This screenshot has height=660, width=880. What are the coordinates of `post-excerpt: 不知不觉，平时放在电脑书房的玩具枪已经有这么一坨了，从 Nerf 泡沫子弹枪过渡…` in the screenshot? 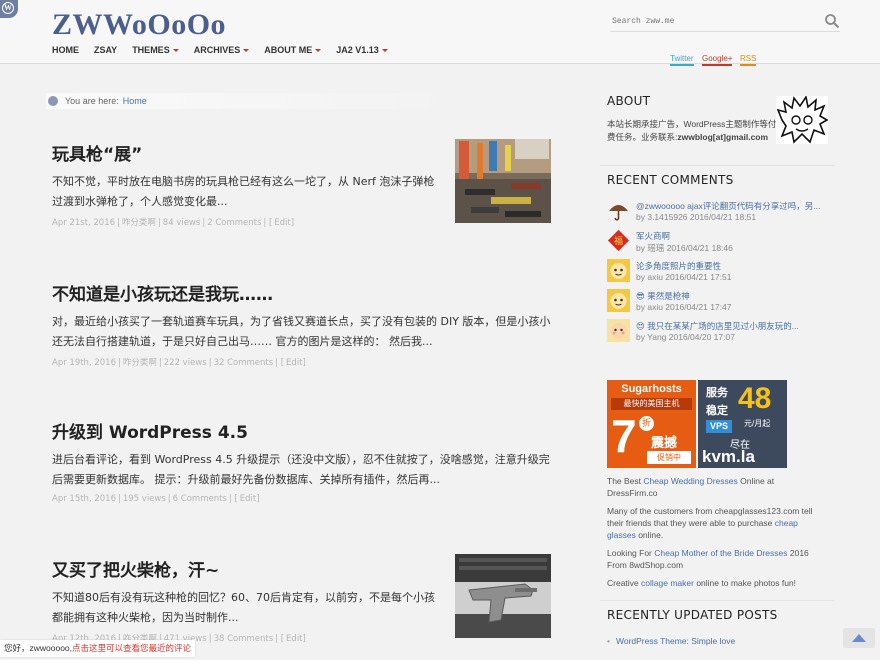 It's located at (243, 191).